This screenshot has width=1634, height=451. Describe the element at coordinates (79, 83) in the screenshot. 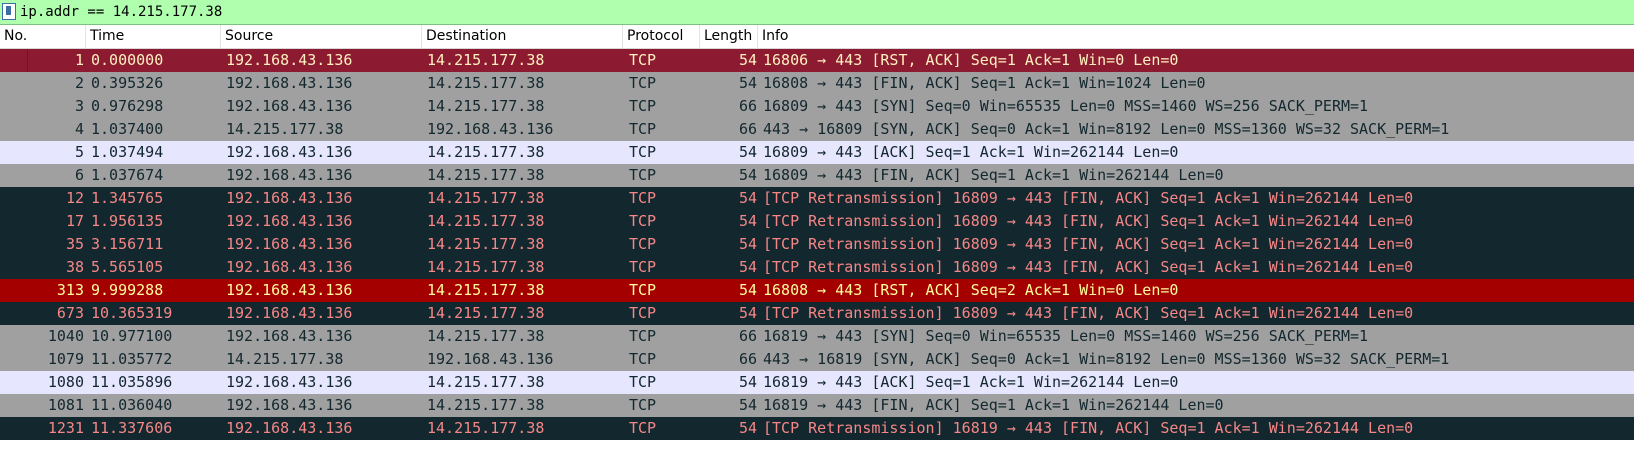

I see `packet-number: 2` at that location.